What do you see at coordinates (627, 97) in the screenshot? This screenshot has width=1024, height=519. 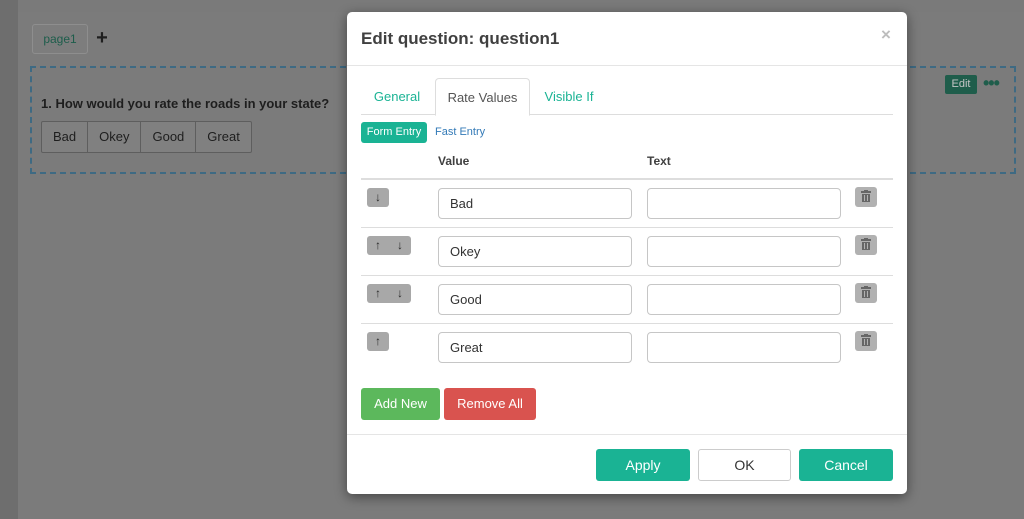 I see `property-tabs: General Rate Values Visible If` at bounding box center [627, 97].